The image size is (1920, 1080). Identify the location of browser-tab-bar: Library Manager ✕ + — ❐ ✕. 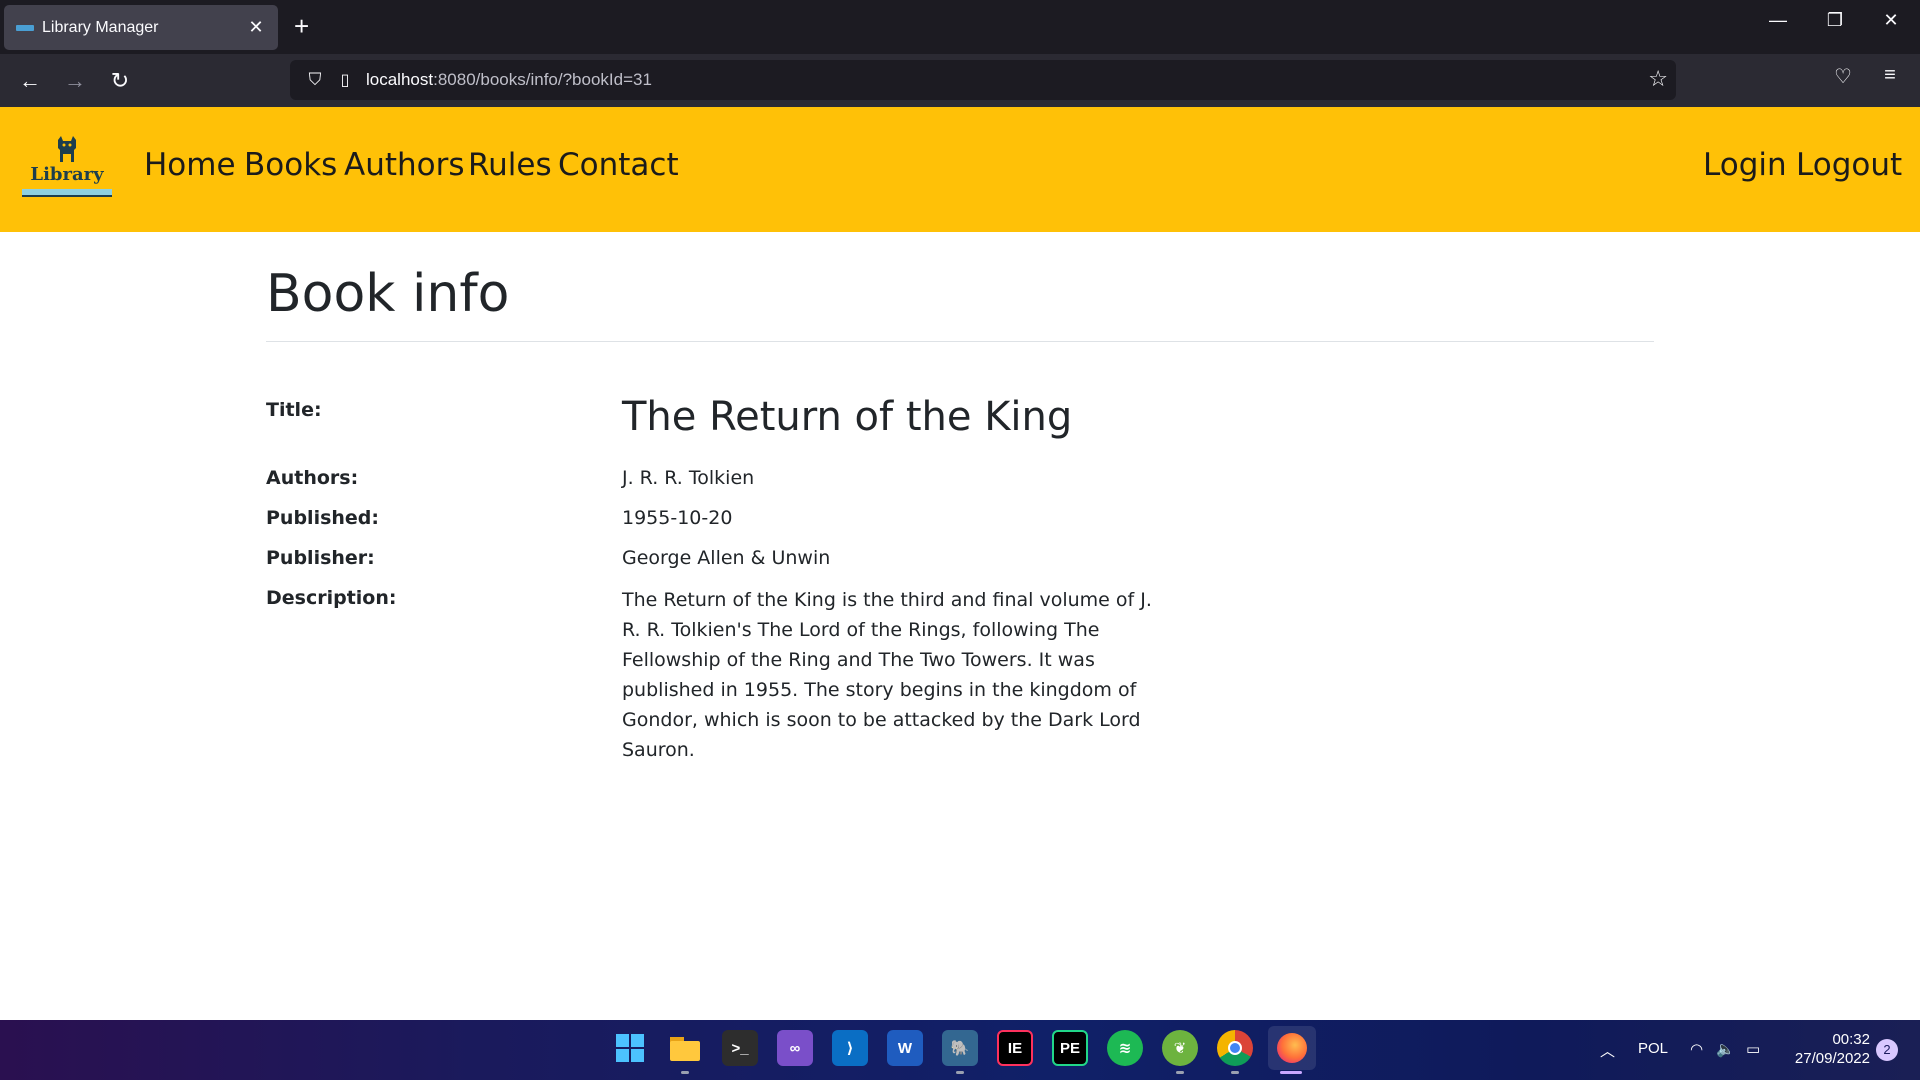
(960, 27).